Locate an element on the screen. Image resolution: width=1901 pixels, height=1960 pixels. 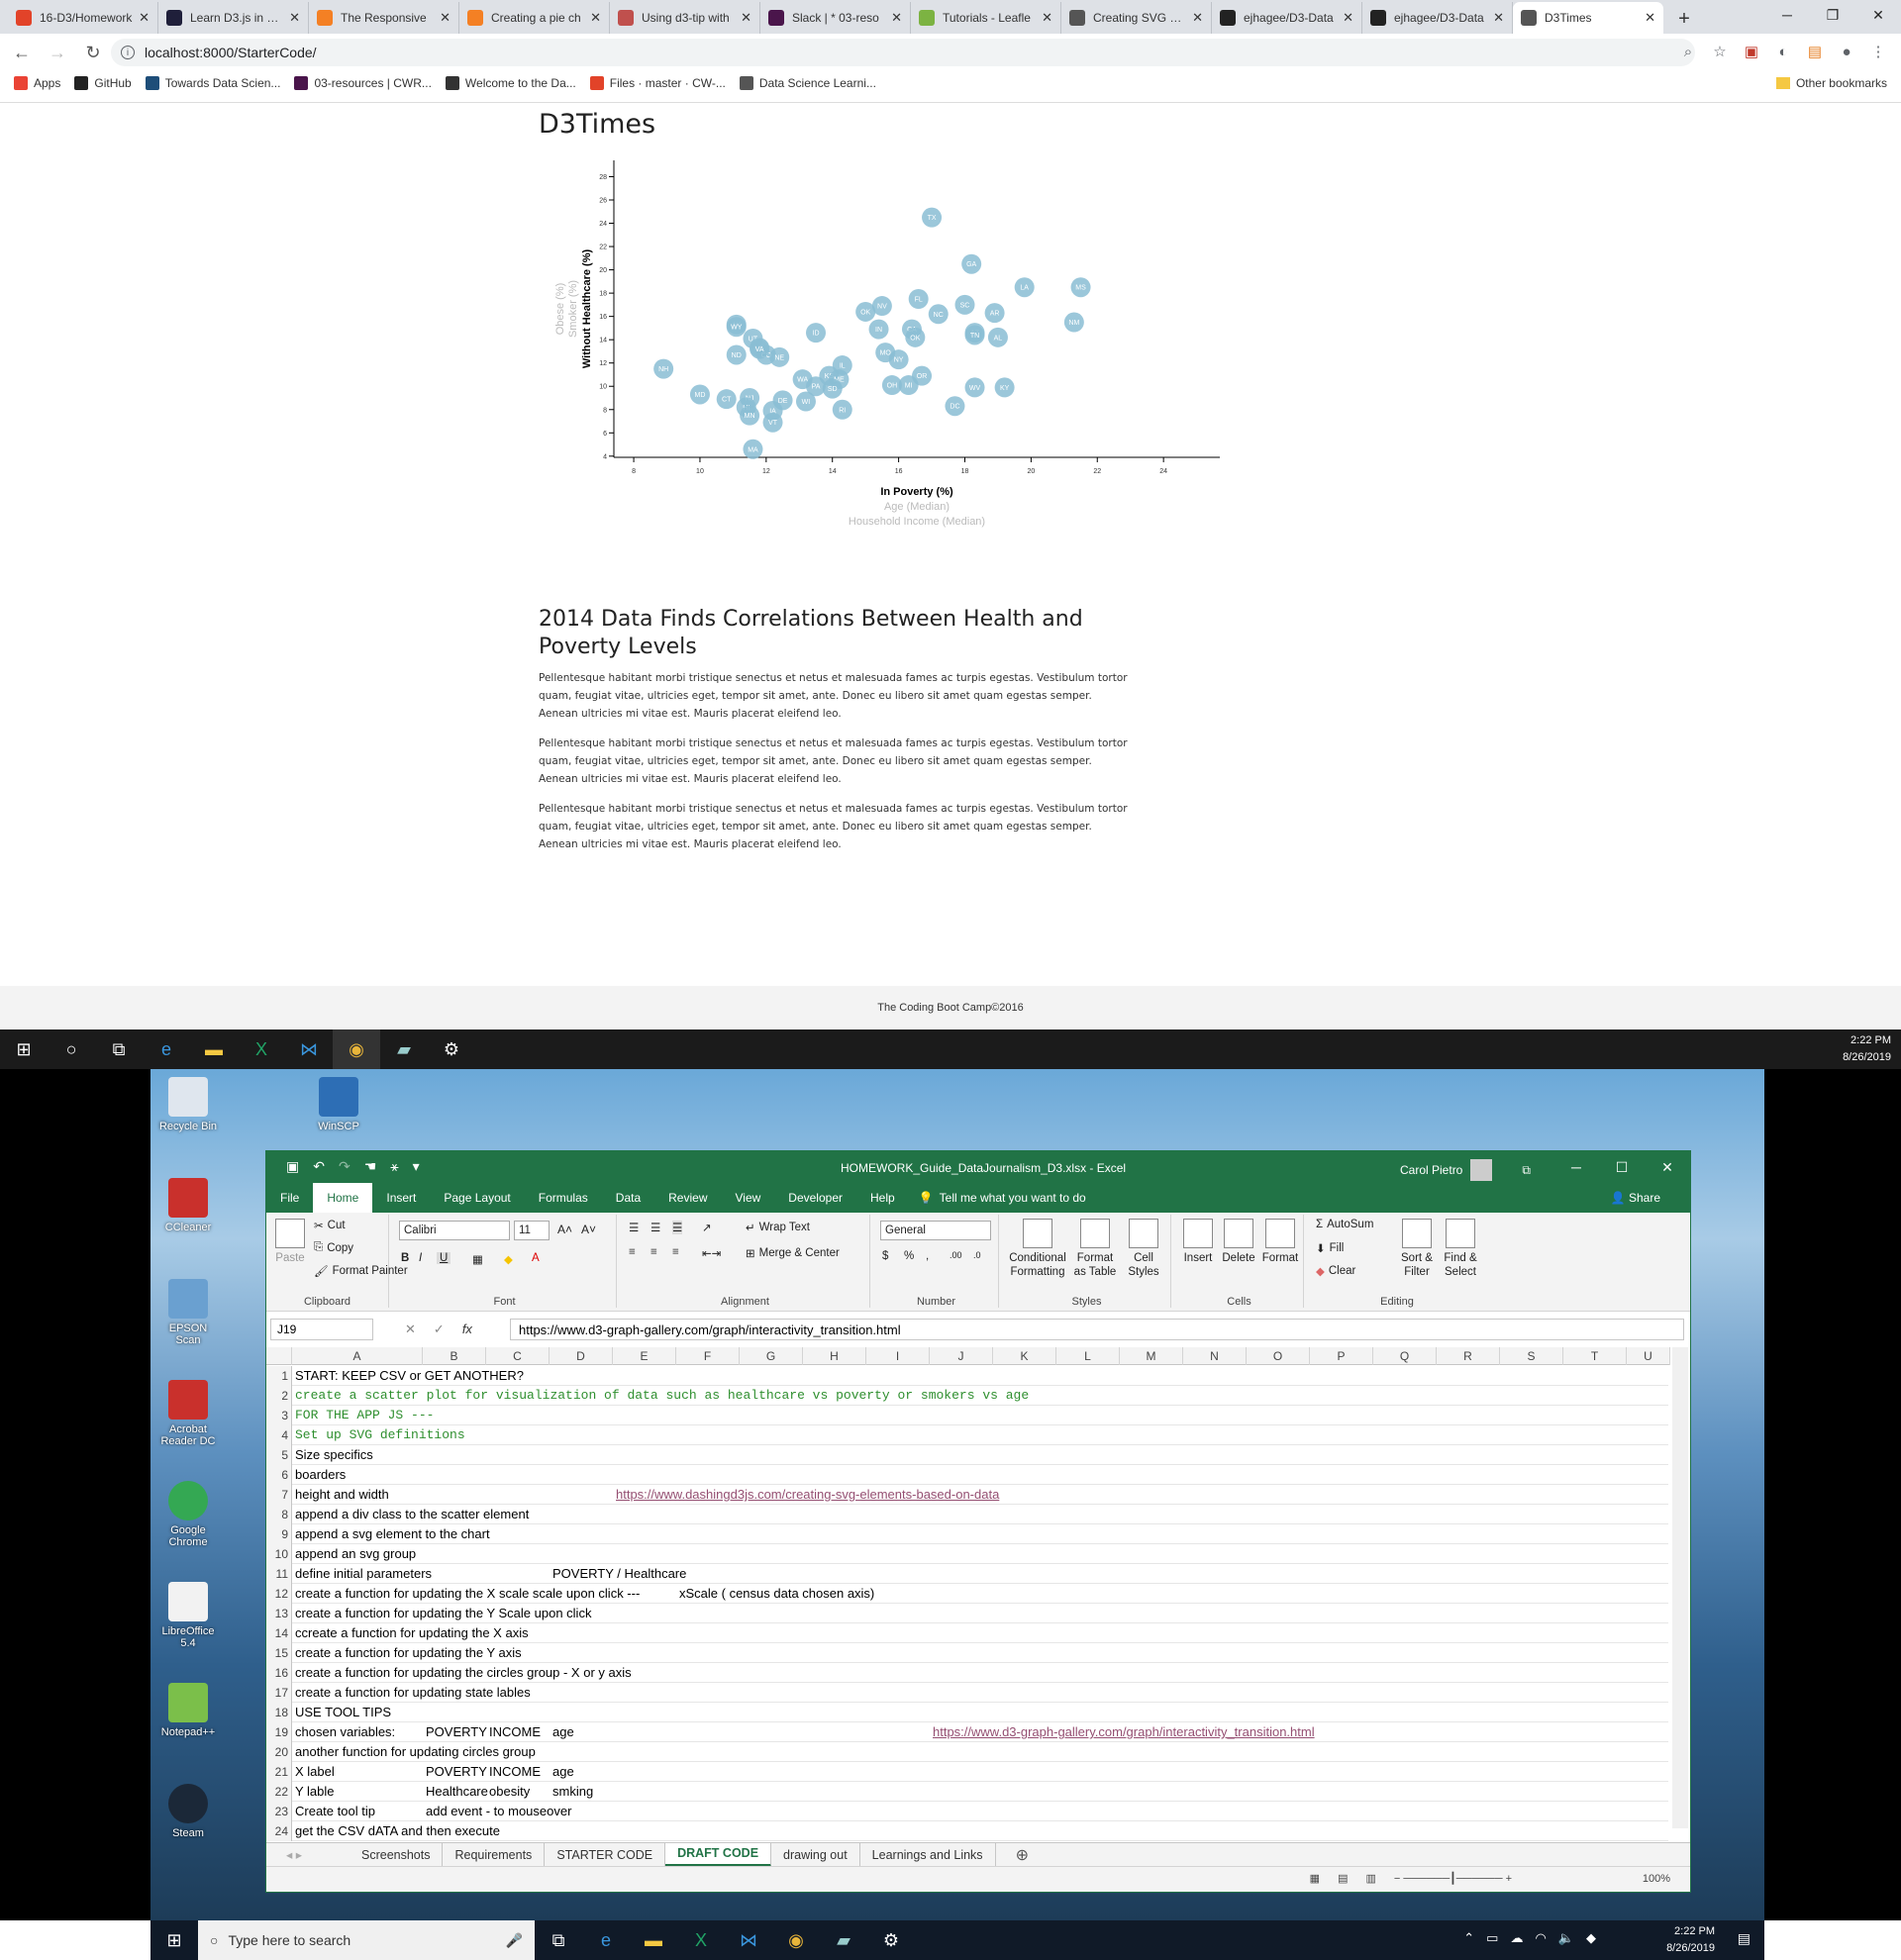
chevron-up-icon: ⌃ is located at coordinates (1468, 1938).